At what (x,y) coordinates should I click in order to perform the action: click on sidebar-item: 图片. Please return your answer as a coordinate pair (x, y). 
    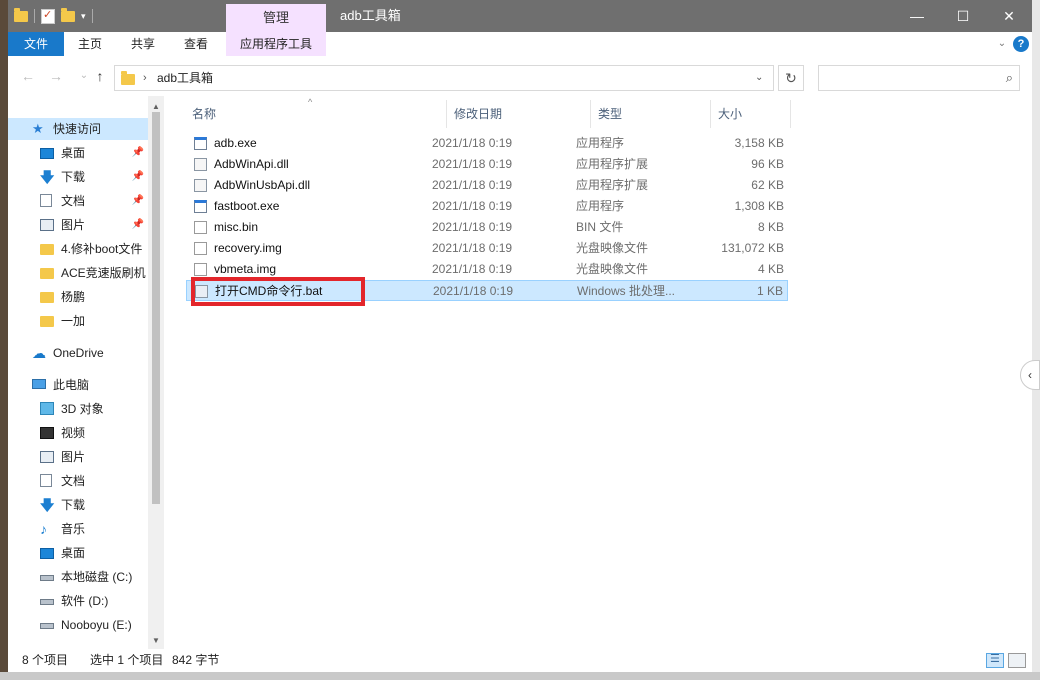
    Looking at the image, I should click on (78, 457).